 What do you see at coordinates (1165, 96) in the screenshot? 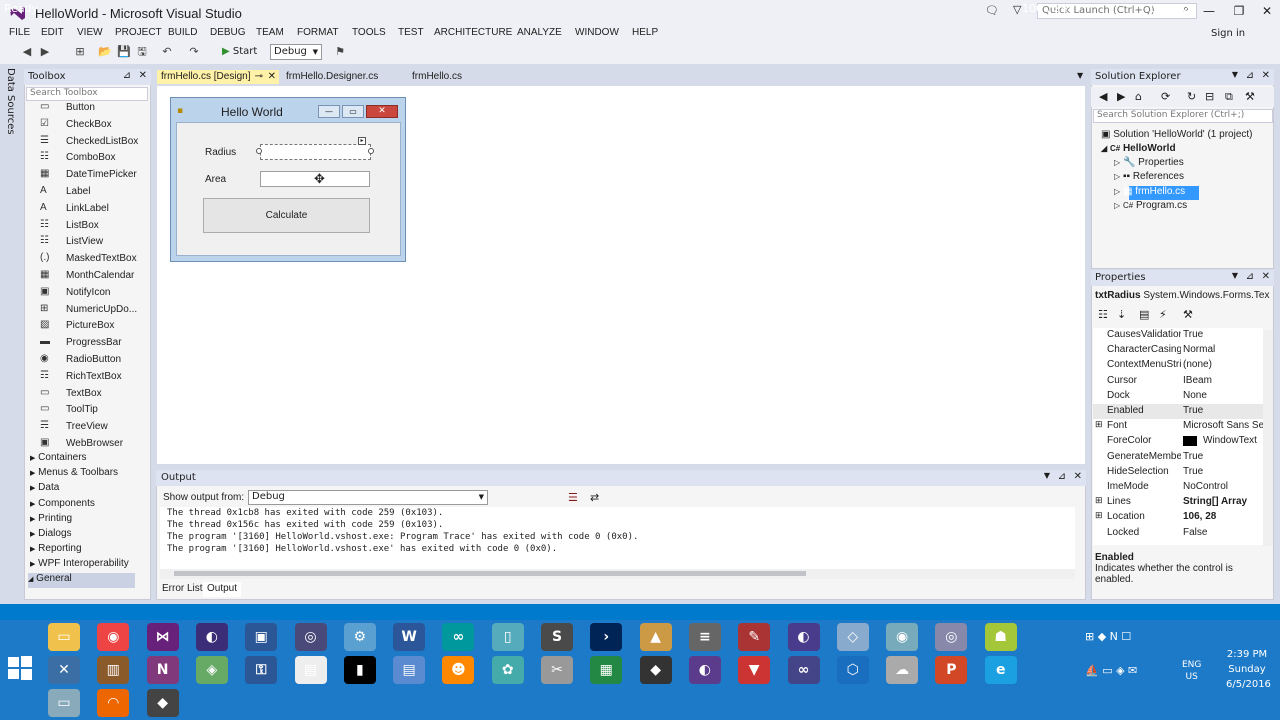
I see `pending-changes-icon: ⟳` at bounding box center [1165, 96].